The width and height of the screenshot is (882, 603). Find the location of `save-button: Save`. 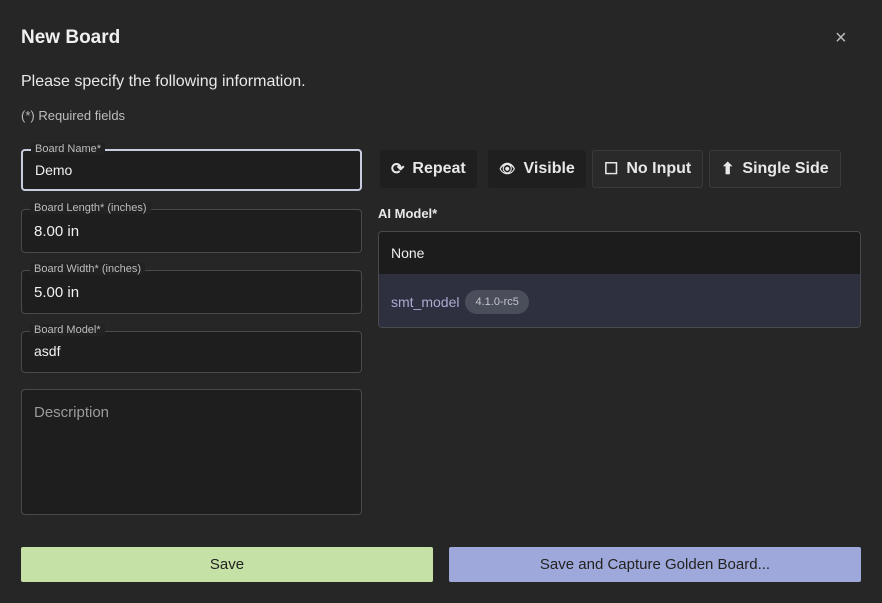

save-button: Save is located at coordinates (227, 564).